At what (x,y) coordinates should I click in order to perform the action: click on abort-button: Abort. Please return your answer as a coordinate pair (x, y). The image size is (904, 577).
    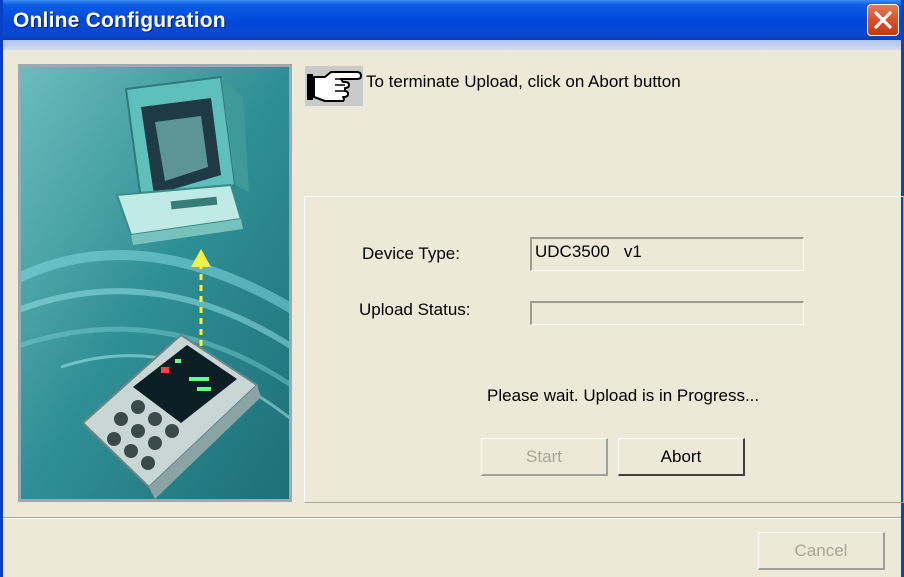
    Looking at the image, I should click on (681, 457).